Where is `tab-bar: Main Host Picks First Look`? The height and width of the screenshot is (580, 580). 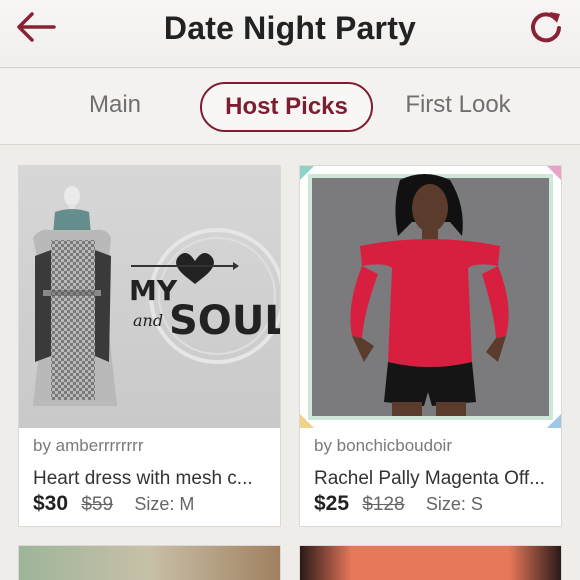 tab-bar: Main Host Picks First Look is located at coordinates (290, 107).